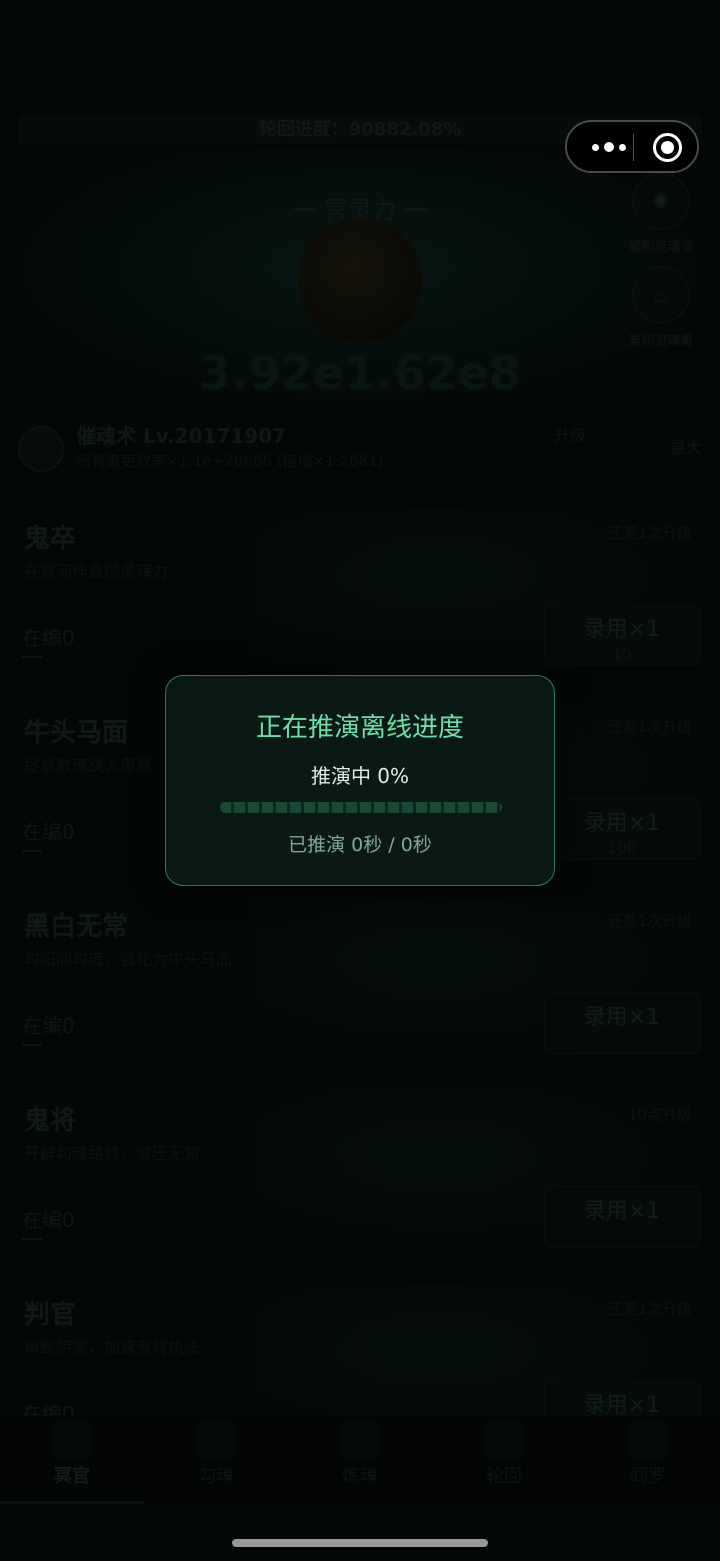 Image resolution: width=720 pixels, height=1561 pixels. What do you see at coordinates (360, 988) in the screenshot?
I see `unit-card: 黑白无常 勾阳间勾魂，强化为牛头马面 还差1次升级 在编0 录用×1` at bounding box center [360, 988].